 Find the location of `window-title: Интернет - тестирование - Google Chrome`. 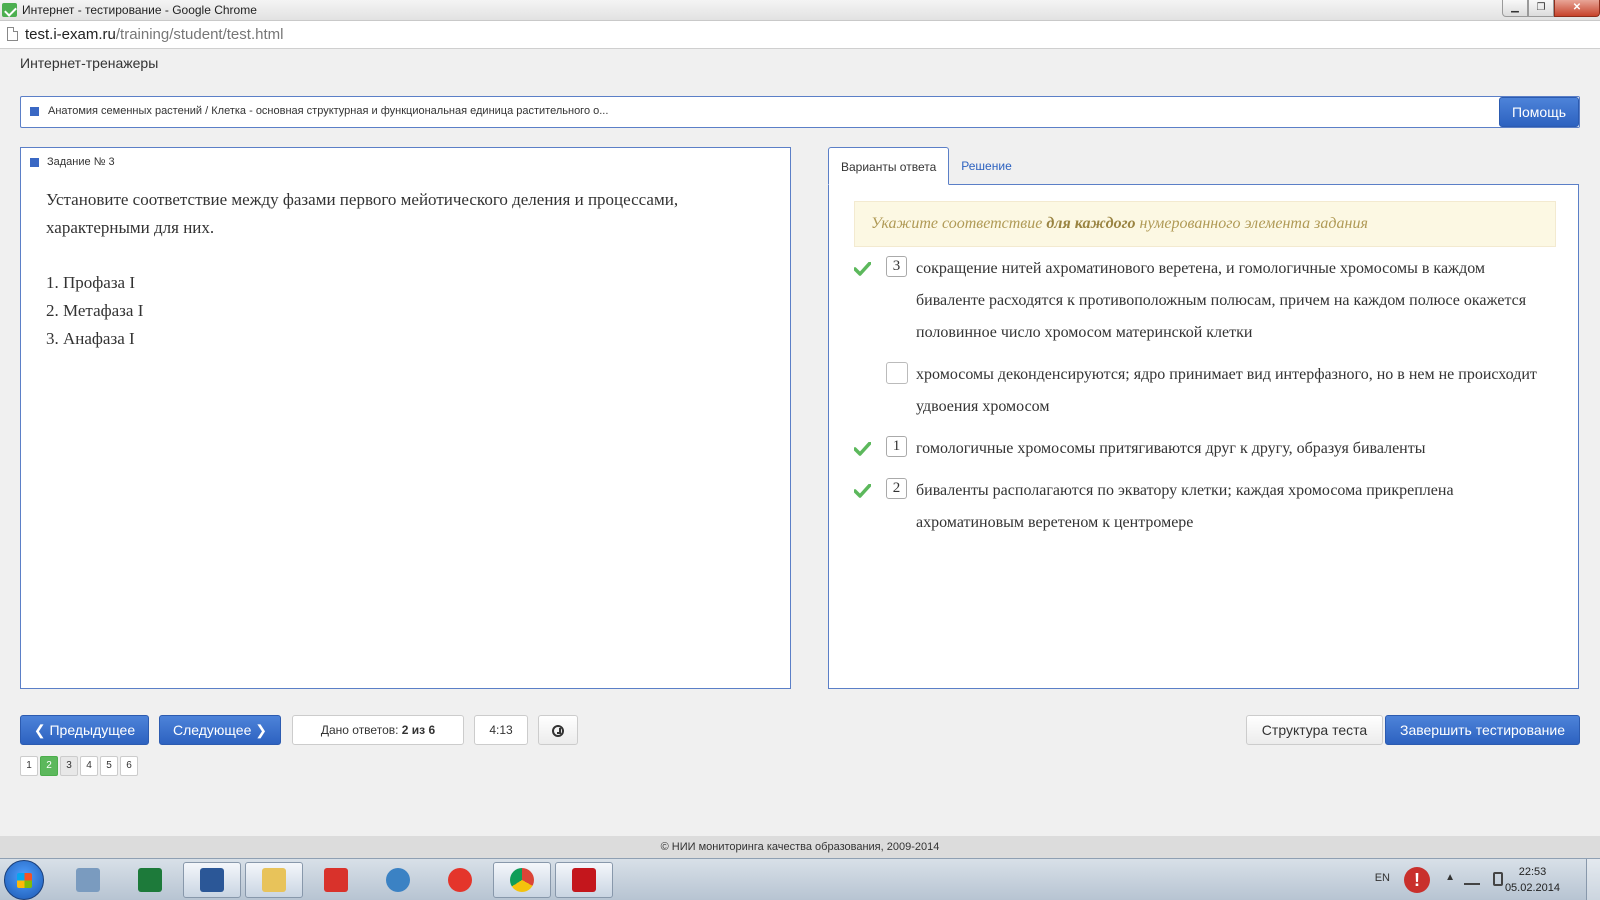

window-title: Интернет - тестирование - Google Chrome is located at coordinates (139, 10).